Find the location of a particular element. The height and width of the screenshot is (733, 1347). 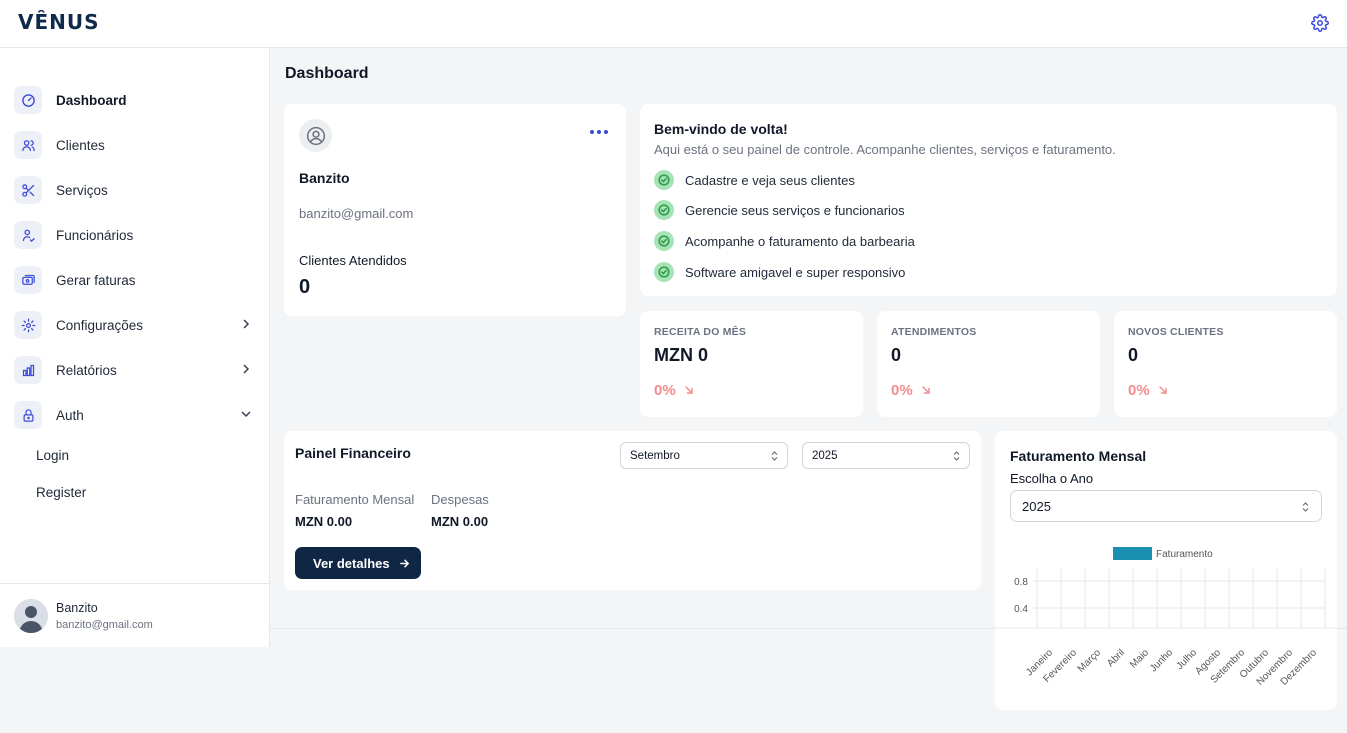

view-details-label: Ver detalhes is located at coordinates (351, 563).